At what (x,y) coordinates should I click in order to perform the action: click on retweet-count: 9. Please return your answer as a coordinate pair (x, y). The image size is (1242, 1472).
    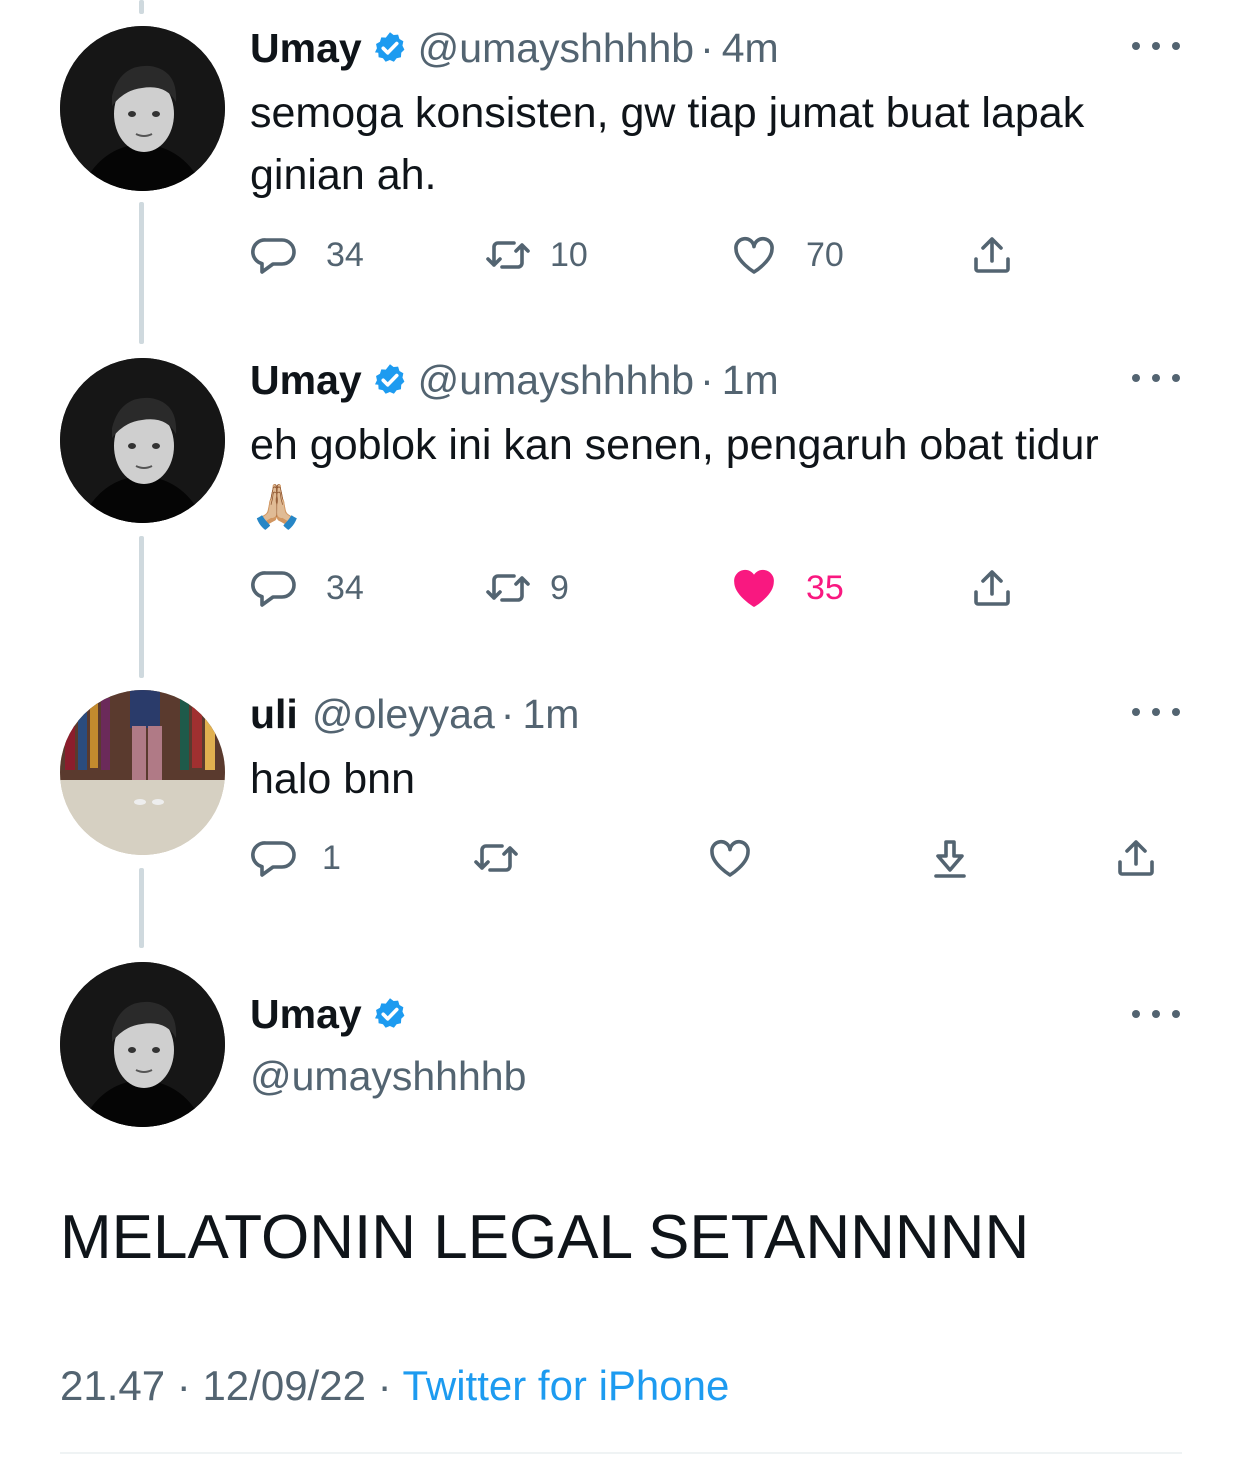
    Looking at the image, I should click on (559, 587).